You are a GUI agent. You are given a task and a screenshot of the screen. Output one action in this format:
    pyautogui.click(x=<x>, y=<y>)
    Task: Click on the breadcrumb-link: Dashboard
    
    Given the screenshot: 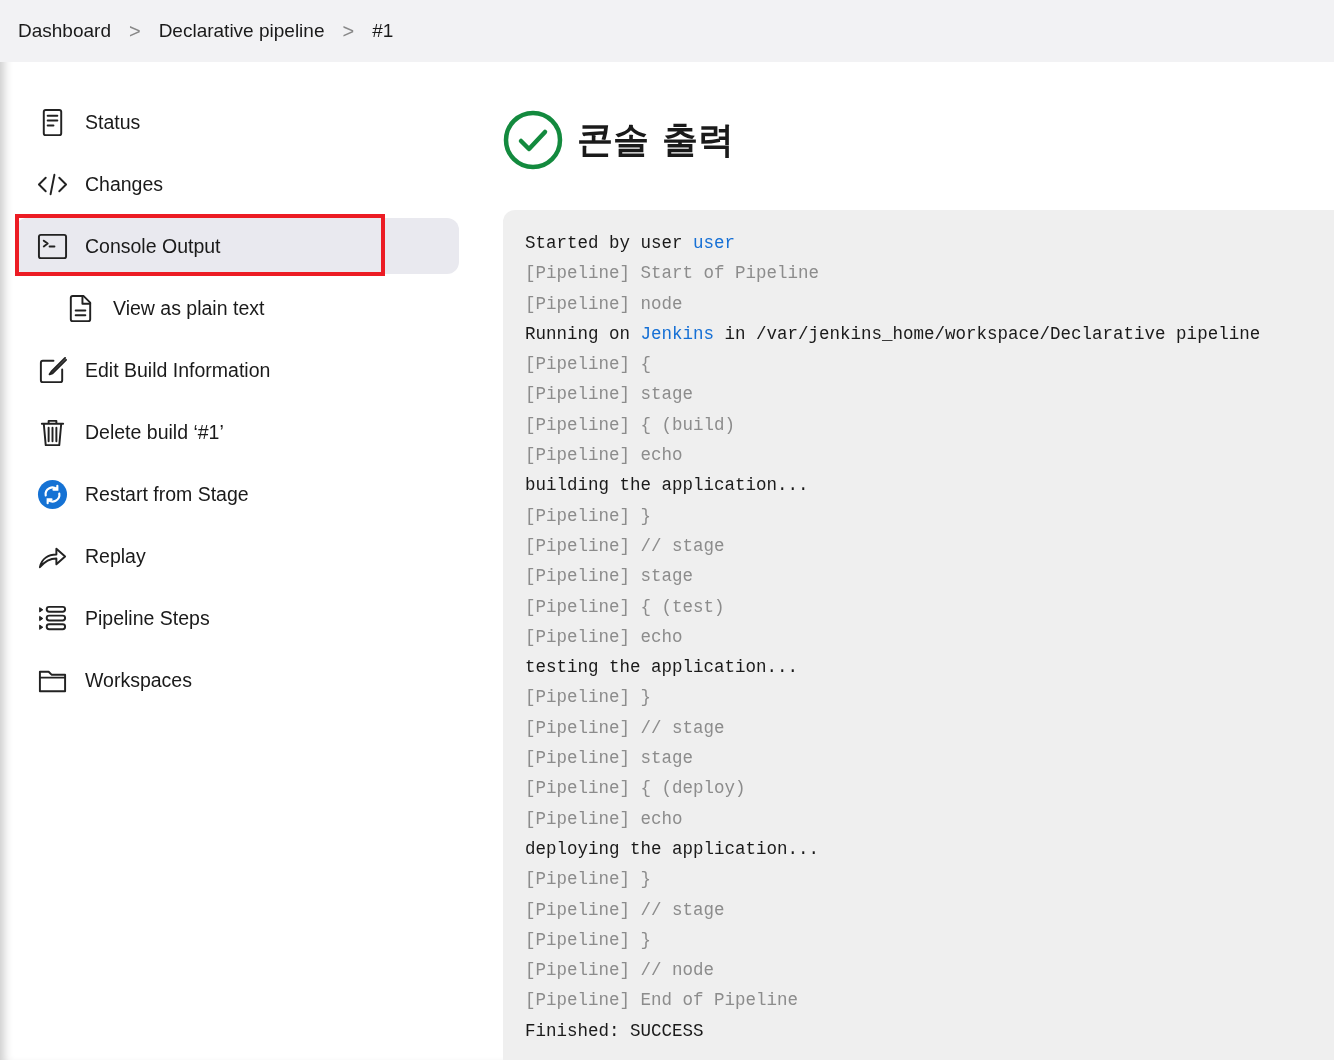 What is the action you would take?
    pyautogui.click(x=64, y=31)
    